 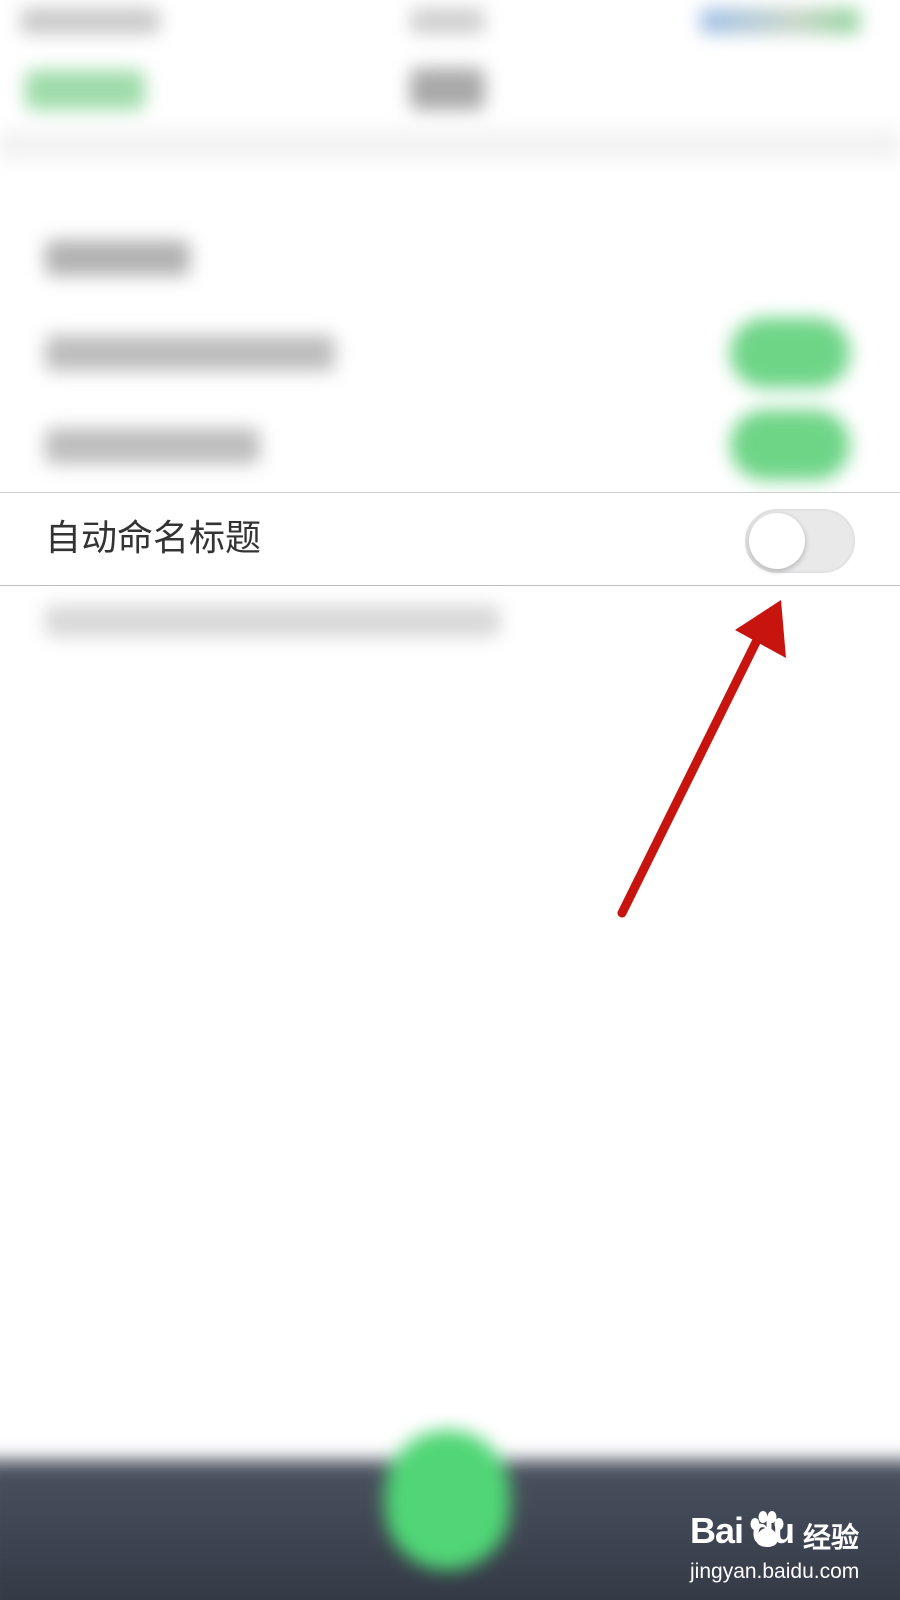 I want to click on auto-title-toggle, so click(x=800, y=541).